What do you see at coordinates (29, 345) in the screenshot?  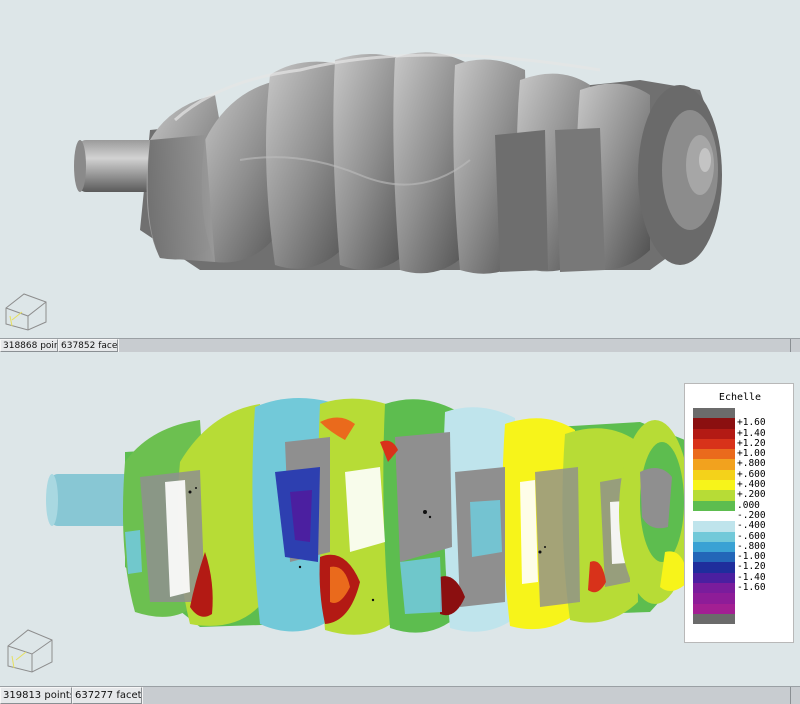 I see `point-count: 318868 points` at bounding box center [29, 345].